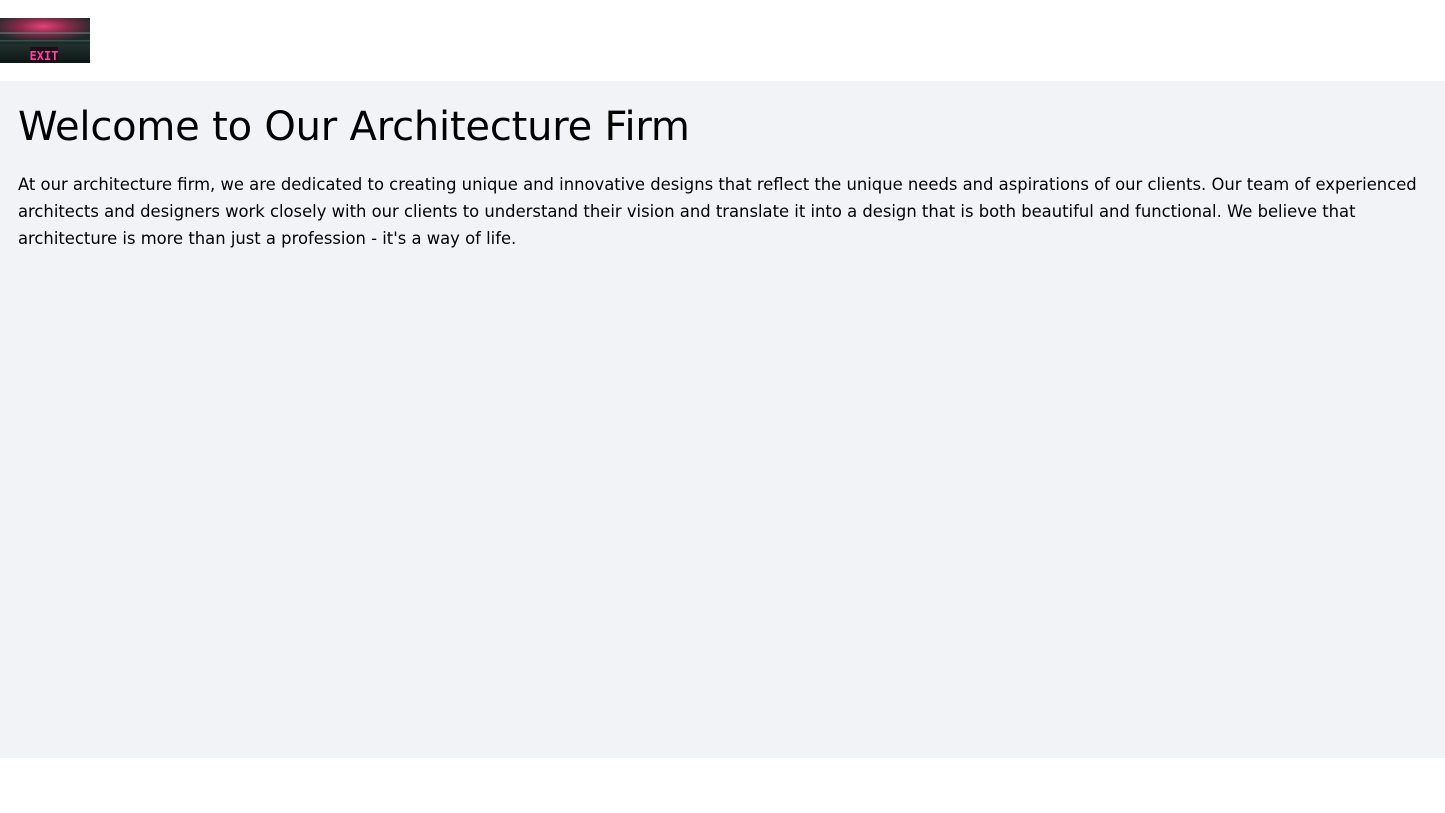 This screenshot has width=1445, height=813. I want to click on logo-text: EXIT, so click(44, 56).